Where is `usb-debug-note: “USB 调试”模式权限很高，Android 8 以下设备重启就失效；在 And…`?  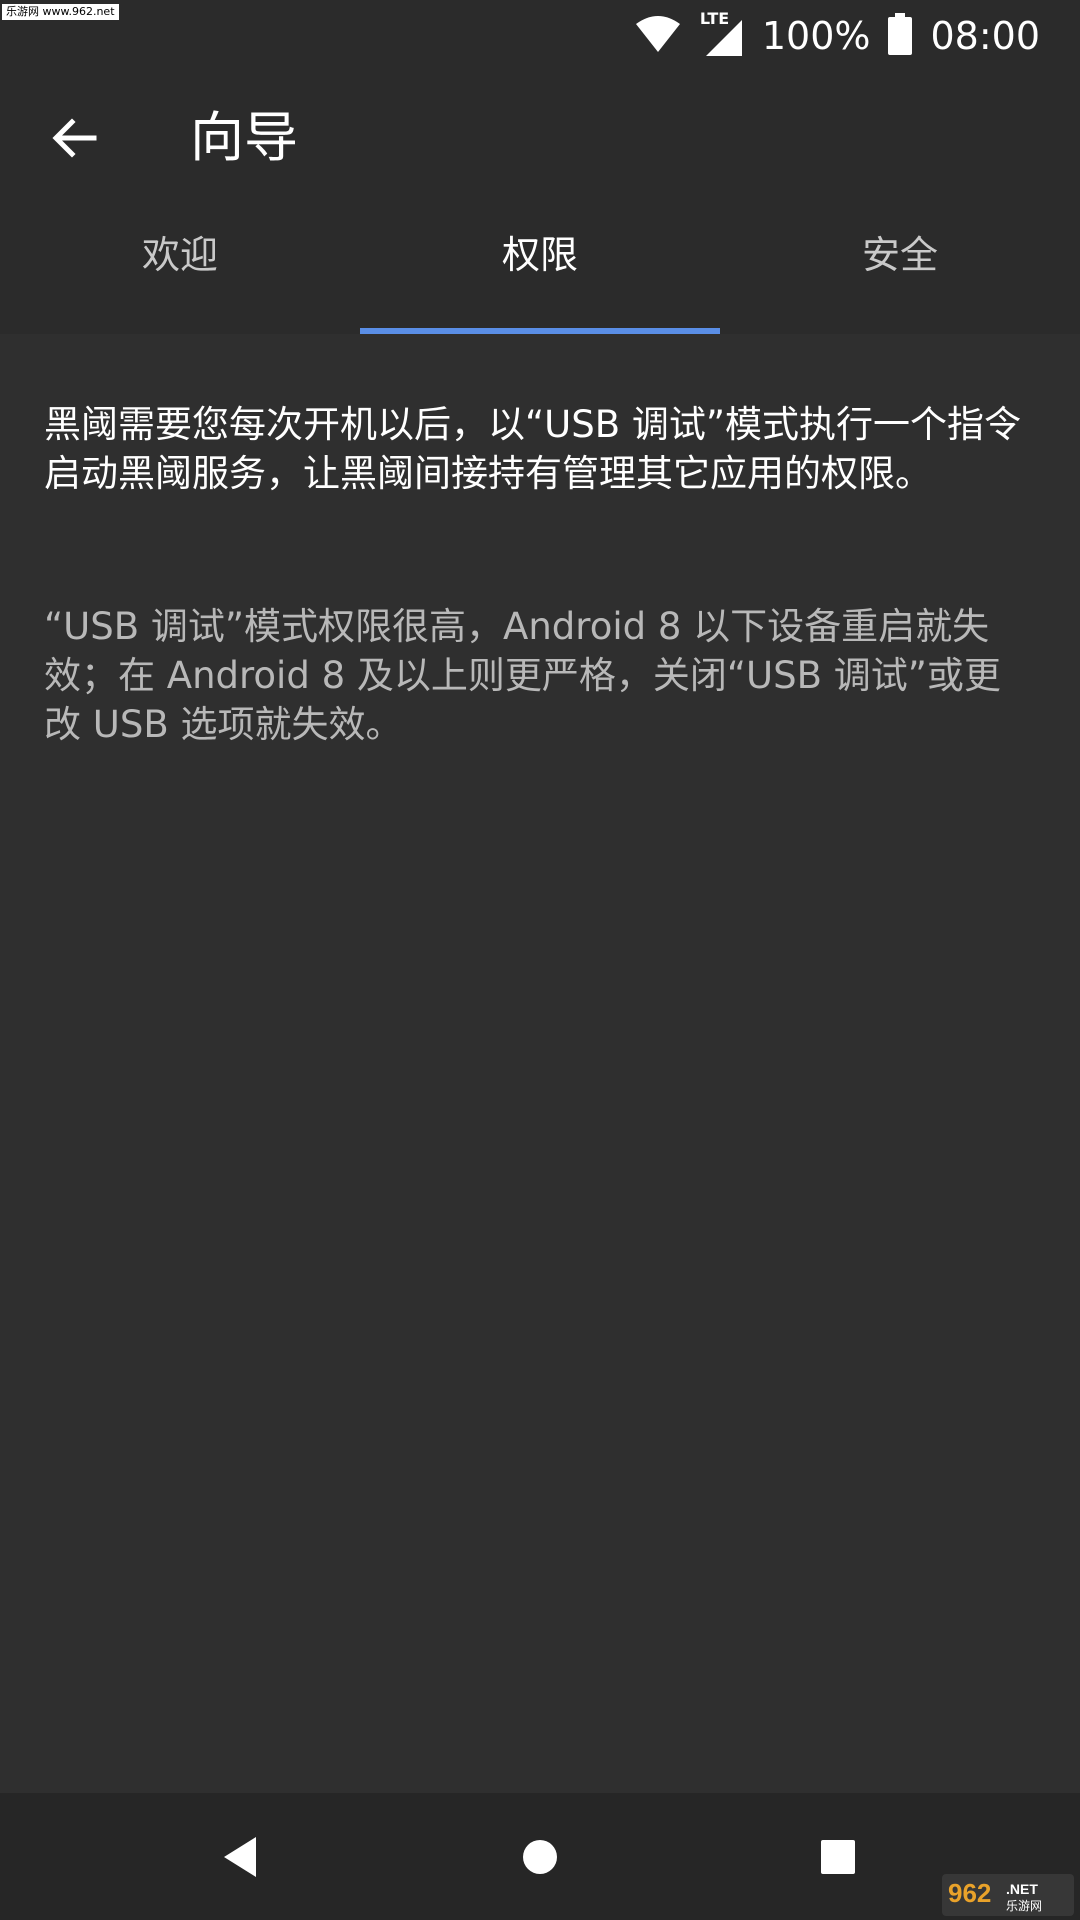
usb-debug-note: “USB 调试”模式权限很高，Android 8 以下设备重启就失效；在 And… is located at coordinates (522, 675).